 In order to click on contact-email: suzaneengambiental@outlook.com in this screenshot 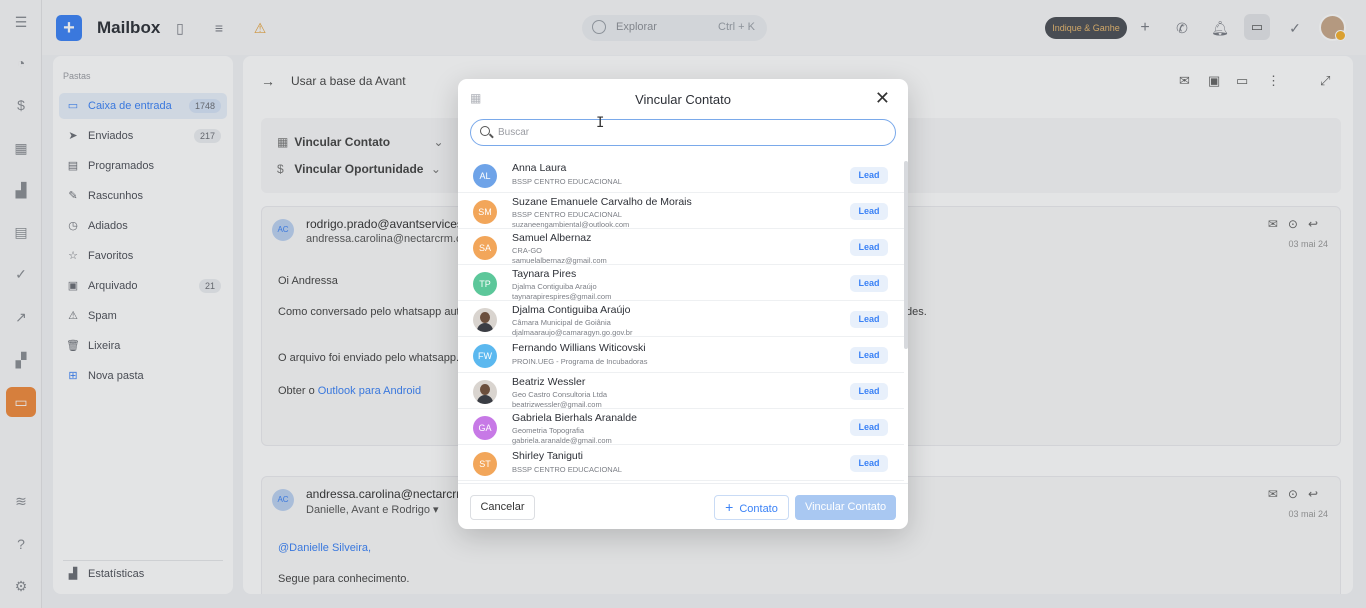, I will do `click(571, 224)`.